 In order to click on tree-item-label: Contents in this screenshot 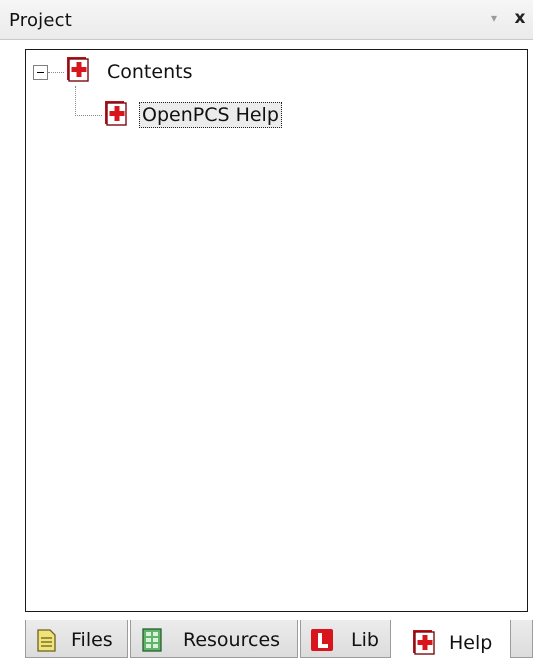, I will do `click(150, 72)`.